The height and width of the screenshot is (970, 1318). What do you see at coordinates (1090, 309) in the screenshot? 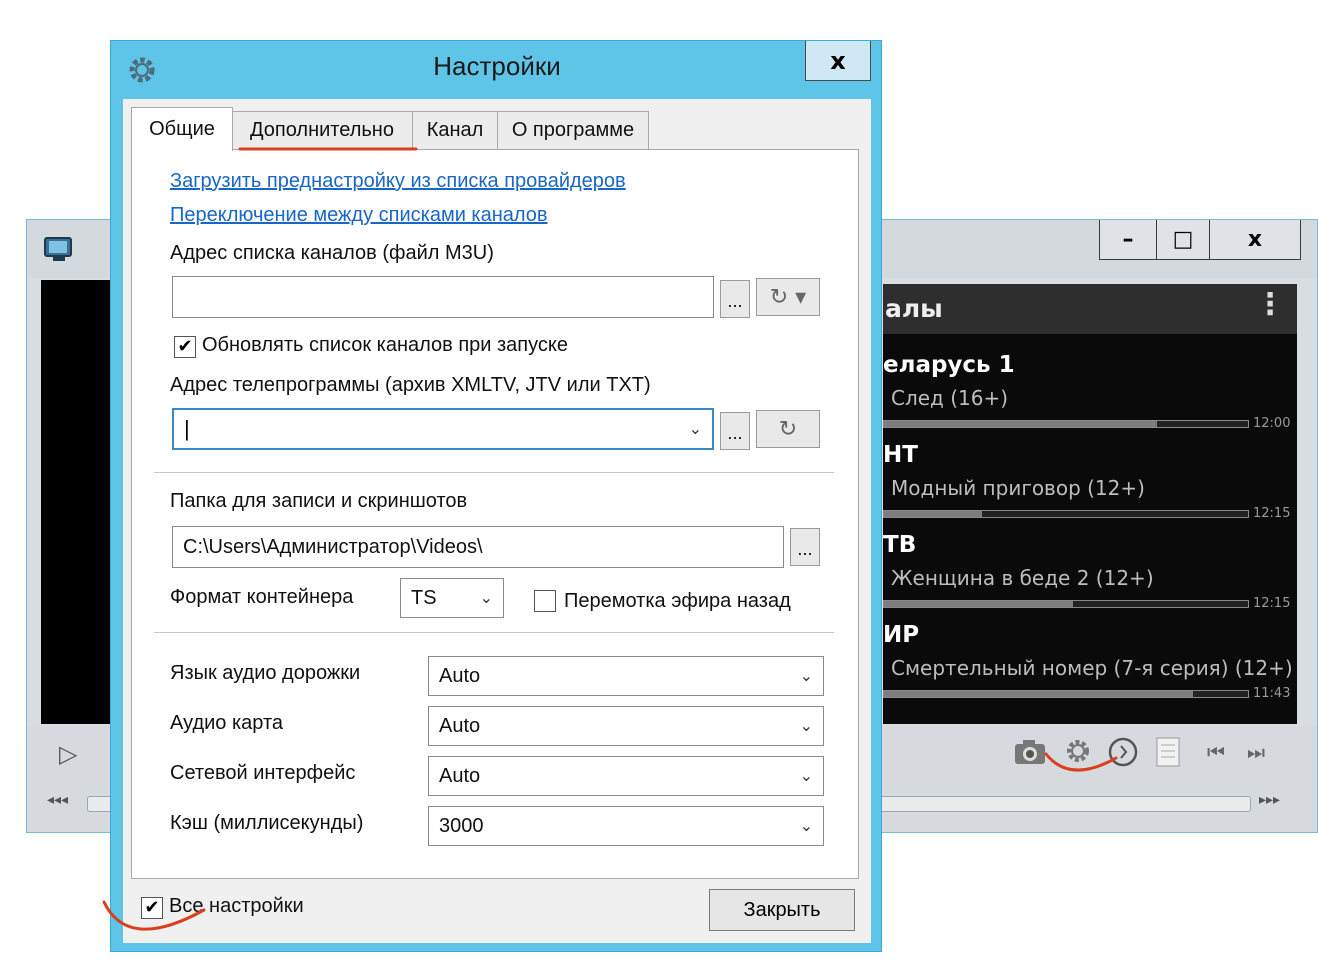
I see `channel-list-header: алы ⋮` at bounding box center [1090, 309].